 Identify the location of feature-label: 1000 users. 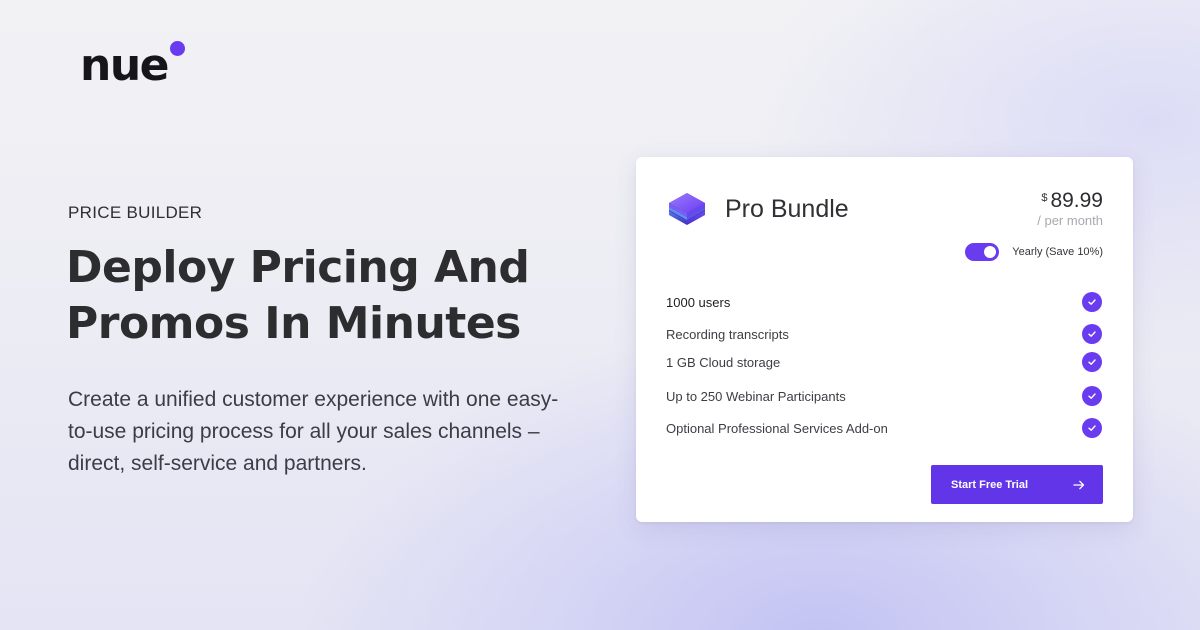
(698, 302).